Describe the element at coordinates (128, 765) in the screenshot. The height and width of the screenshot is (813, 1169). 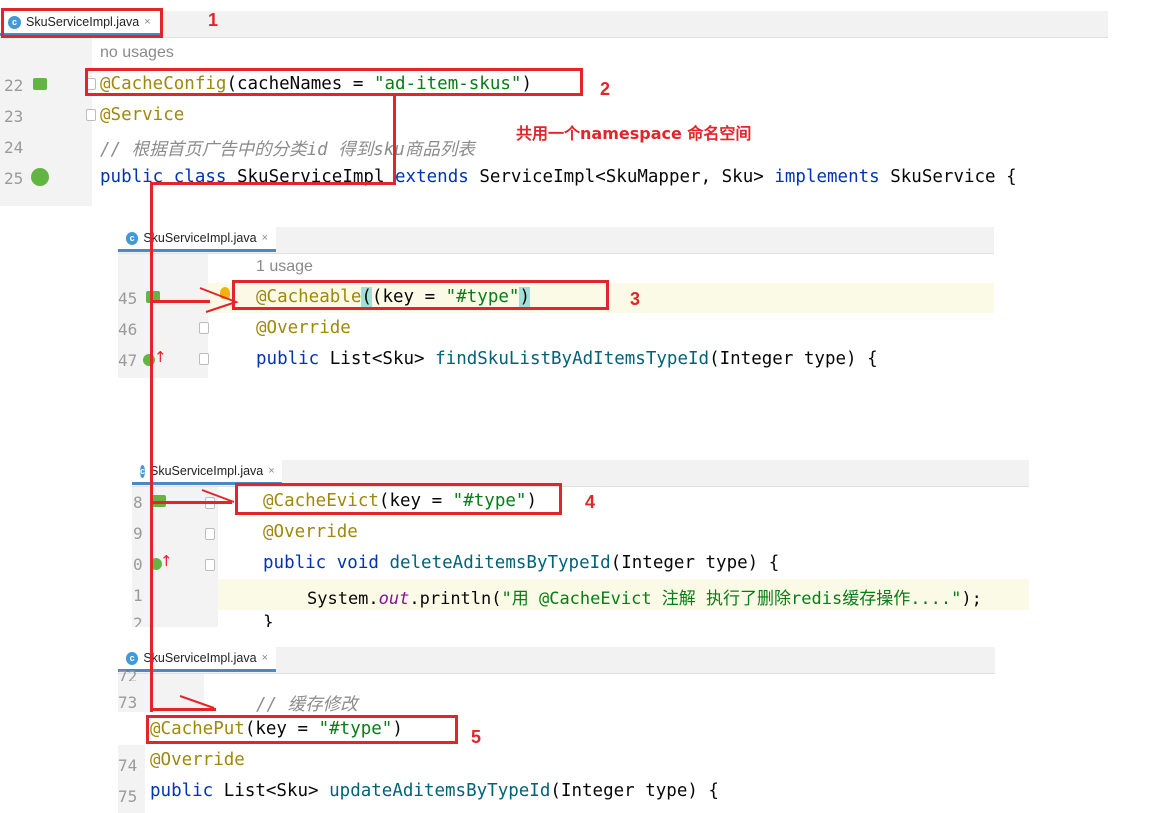
I see `line-number: 74` at that location.